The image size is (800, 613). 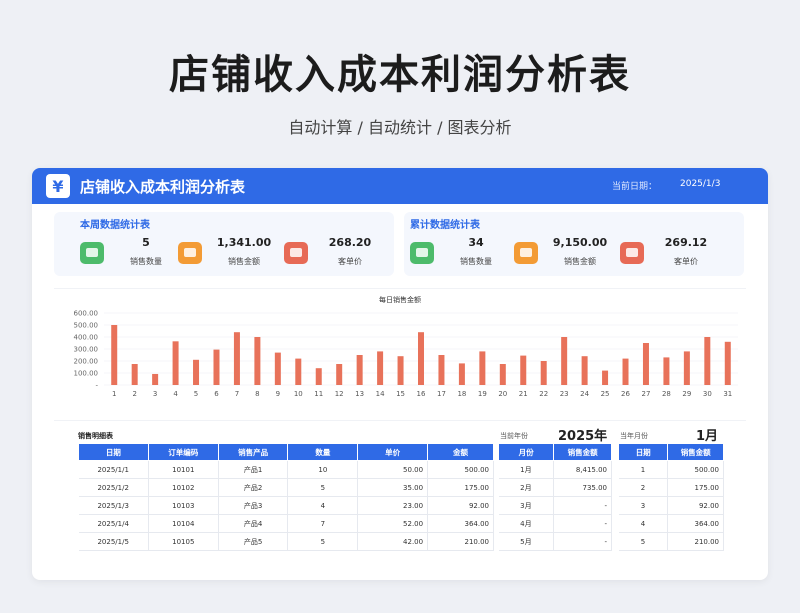 What do you see at coordinates (584, 394) in the screenshot?
I see `x-tick-label: 24` at bounding box center [584, 394].